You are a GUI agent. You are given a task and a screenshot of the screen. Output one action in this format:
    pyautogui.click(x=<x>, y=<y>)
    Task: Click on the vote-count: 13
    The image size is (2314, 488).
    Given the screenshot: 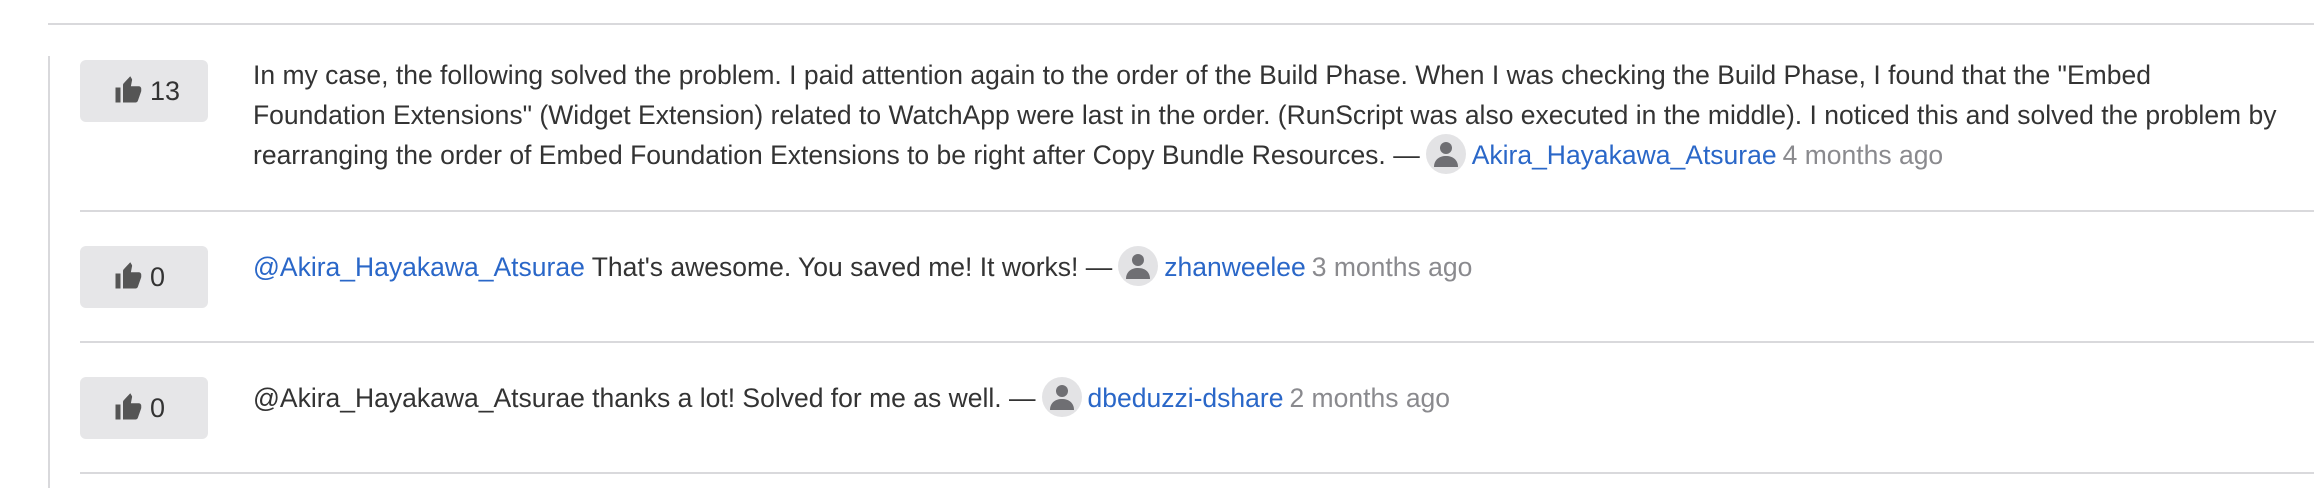 What is the action you would take?
    pyautogui.click(x=165, y=91)
    